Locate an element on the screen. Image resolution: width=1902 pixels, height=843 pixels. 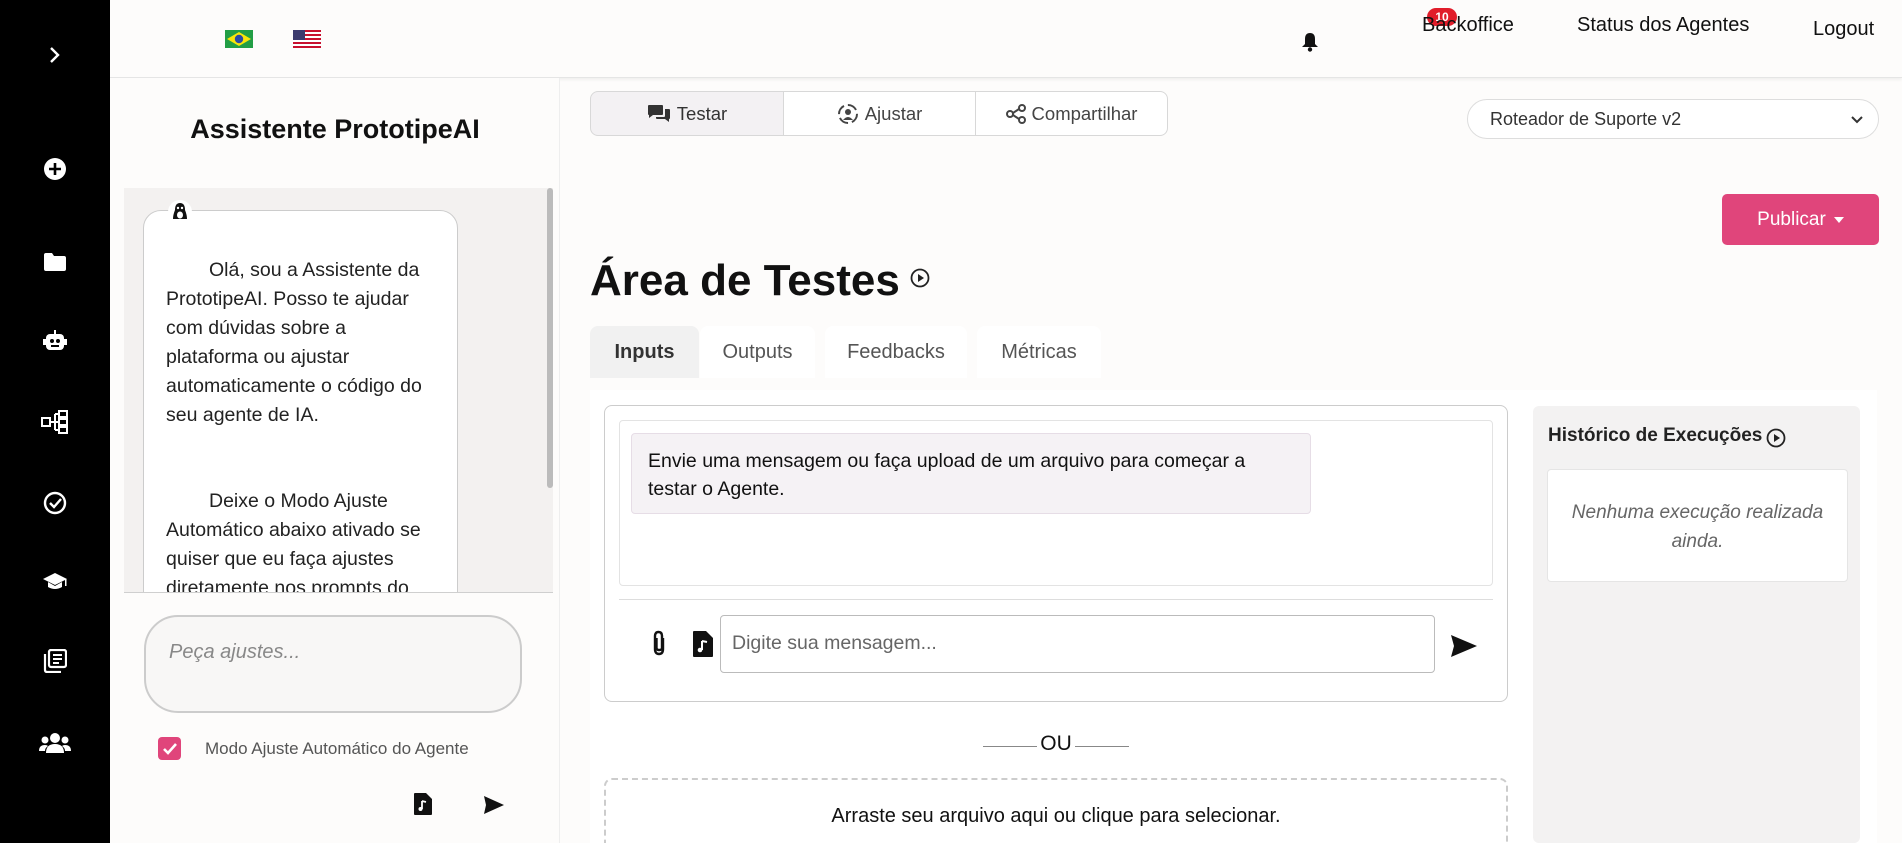
paperclip-icon is located at coordinates (659, 643).